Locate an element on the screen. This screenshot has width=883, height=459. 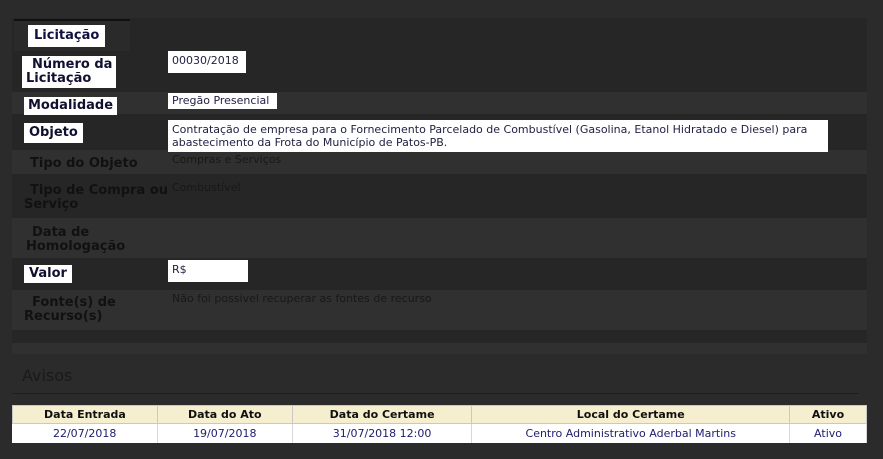
cell-data-ato: 19/07/2018 is located at coordinates (225, 433).